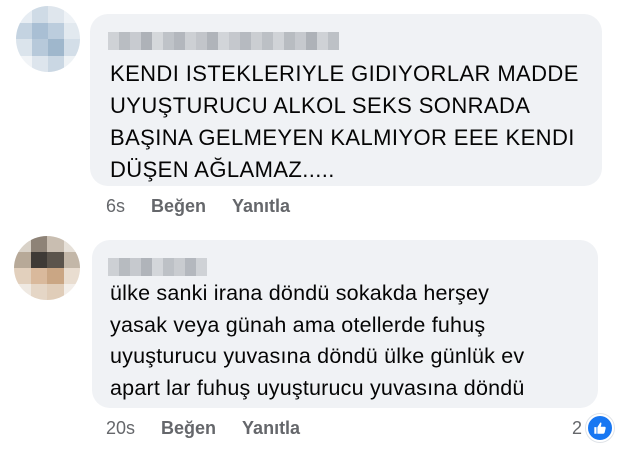  I want to click on comment-line: yasak veya günah ama otellerde fuhuş, so click(298, 324).